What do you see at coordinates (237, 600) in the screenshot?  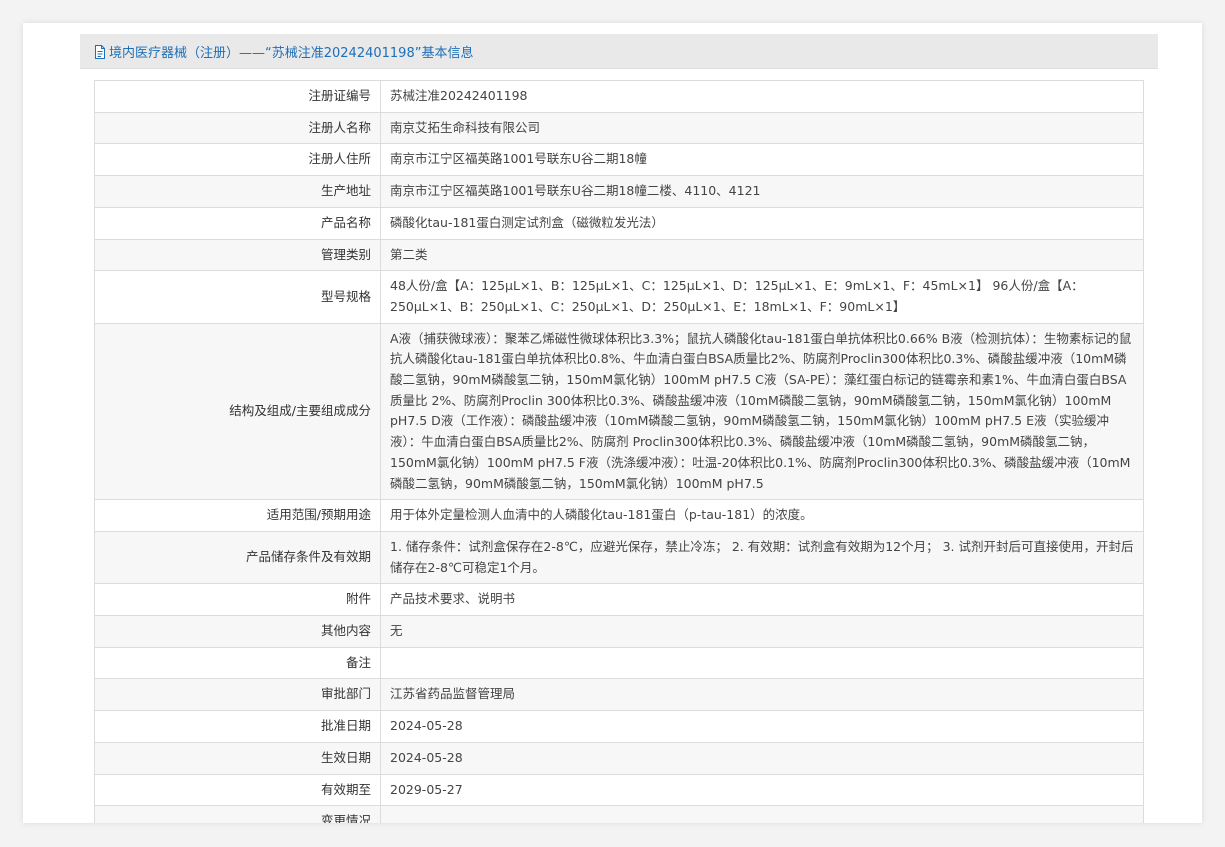 I see `row-label: 附件` at bounding box center [237, 600].